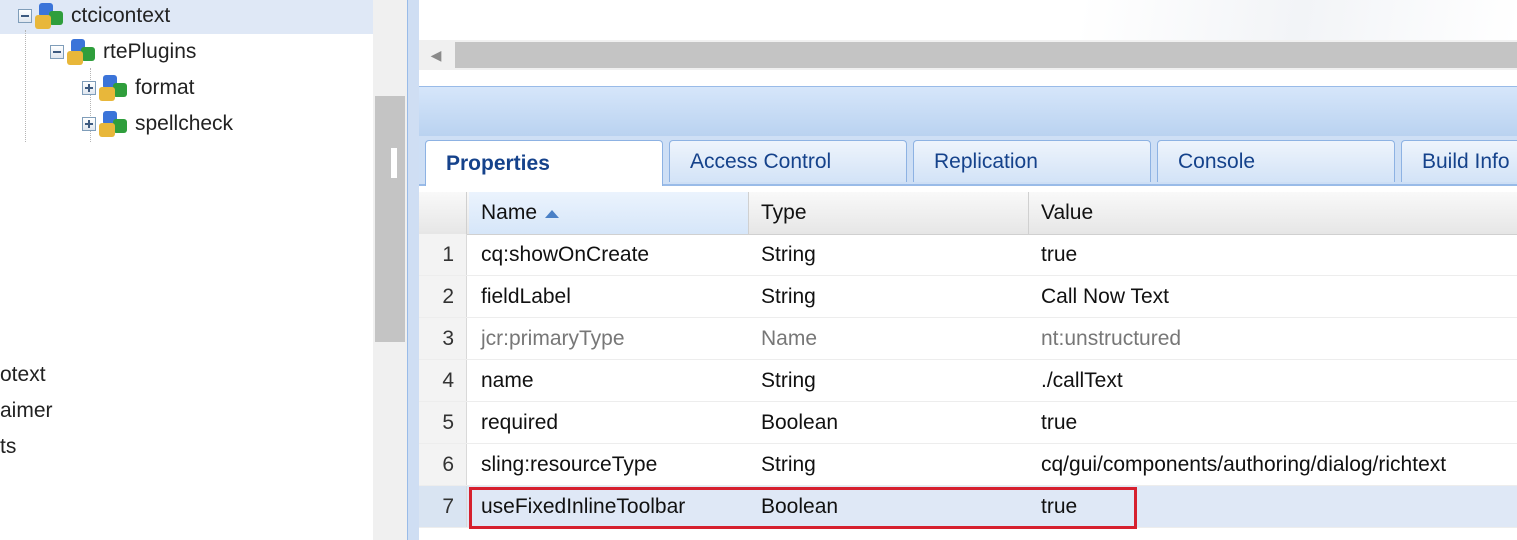 Image resolution: width=1517 pixels, height=540 pixels. What do you see at coordinates (761, 161) in the screenshot?
I see `tab-label: Access Control` at bounding box center [761, 161].